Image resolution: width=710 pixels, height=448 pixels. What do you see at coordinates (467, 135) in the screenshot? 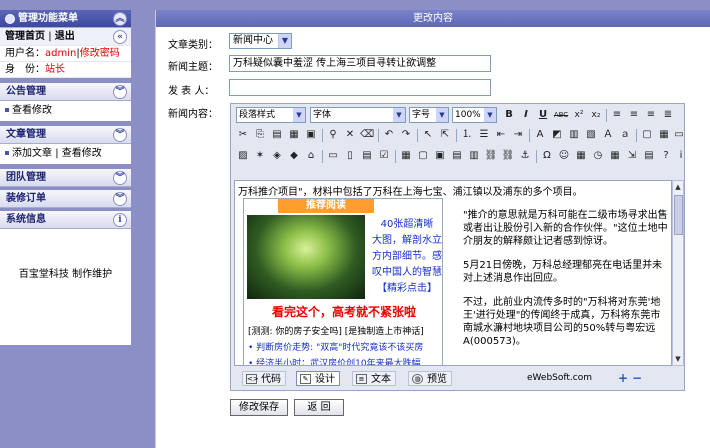
I see `ordered-list-icon: ⒈` at bounding box center [467, 135].